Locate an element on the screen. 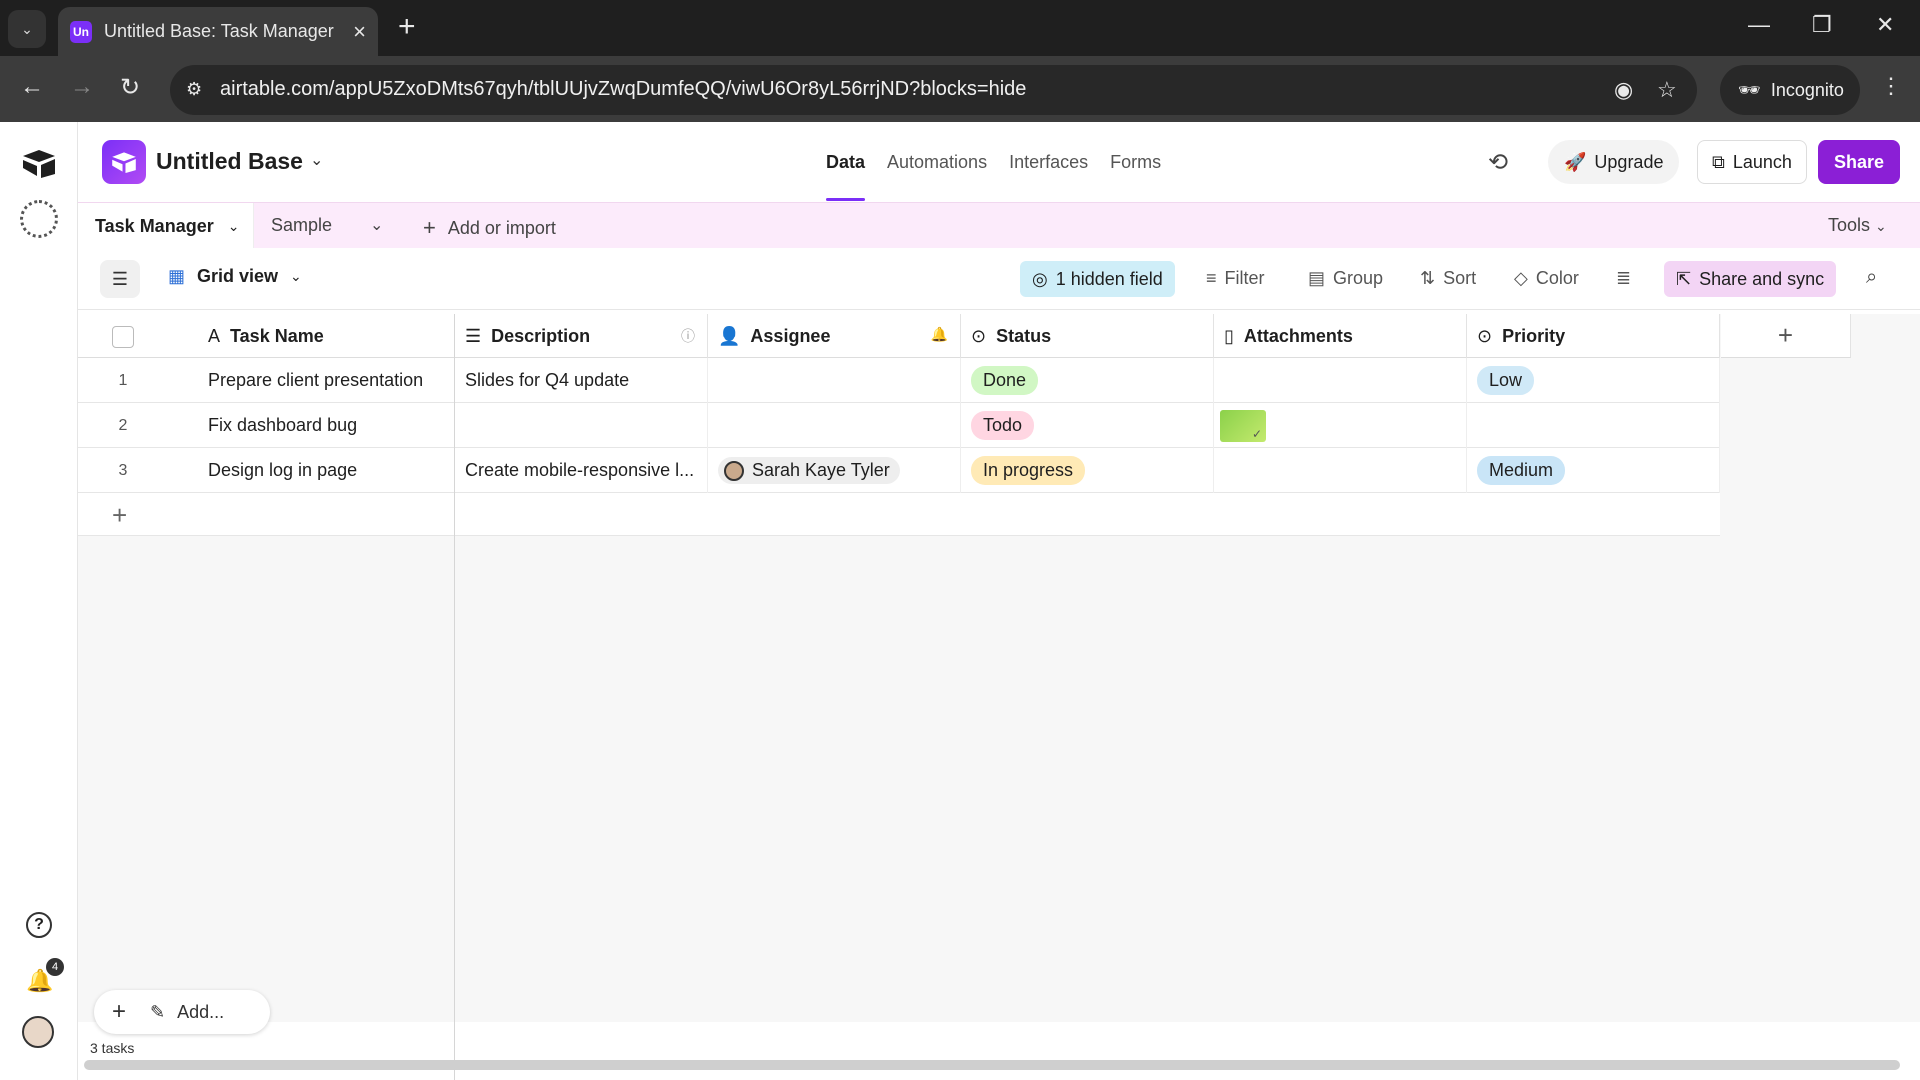  base-name: Untitled Base is located at coordinates (229, 161).